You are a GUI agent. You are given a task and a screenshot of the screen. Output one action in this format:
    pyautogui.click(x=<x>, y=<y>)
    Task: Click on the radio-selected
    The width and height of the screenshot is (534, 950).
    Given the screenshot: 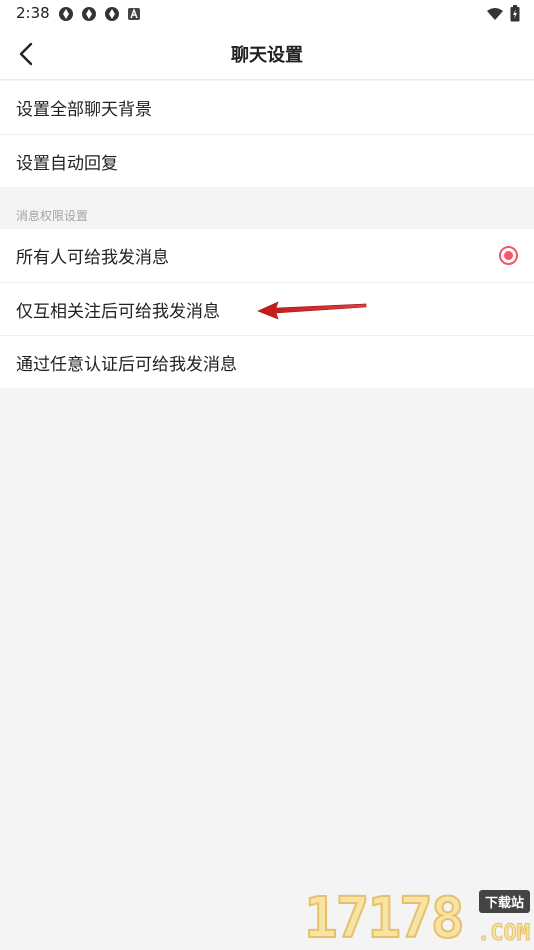 What is the action you would take?
    pyautogui.click(x=508, y=255)
    